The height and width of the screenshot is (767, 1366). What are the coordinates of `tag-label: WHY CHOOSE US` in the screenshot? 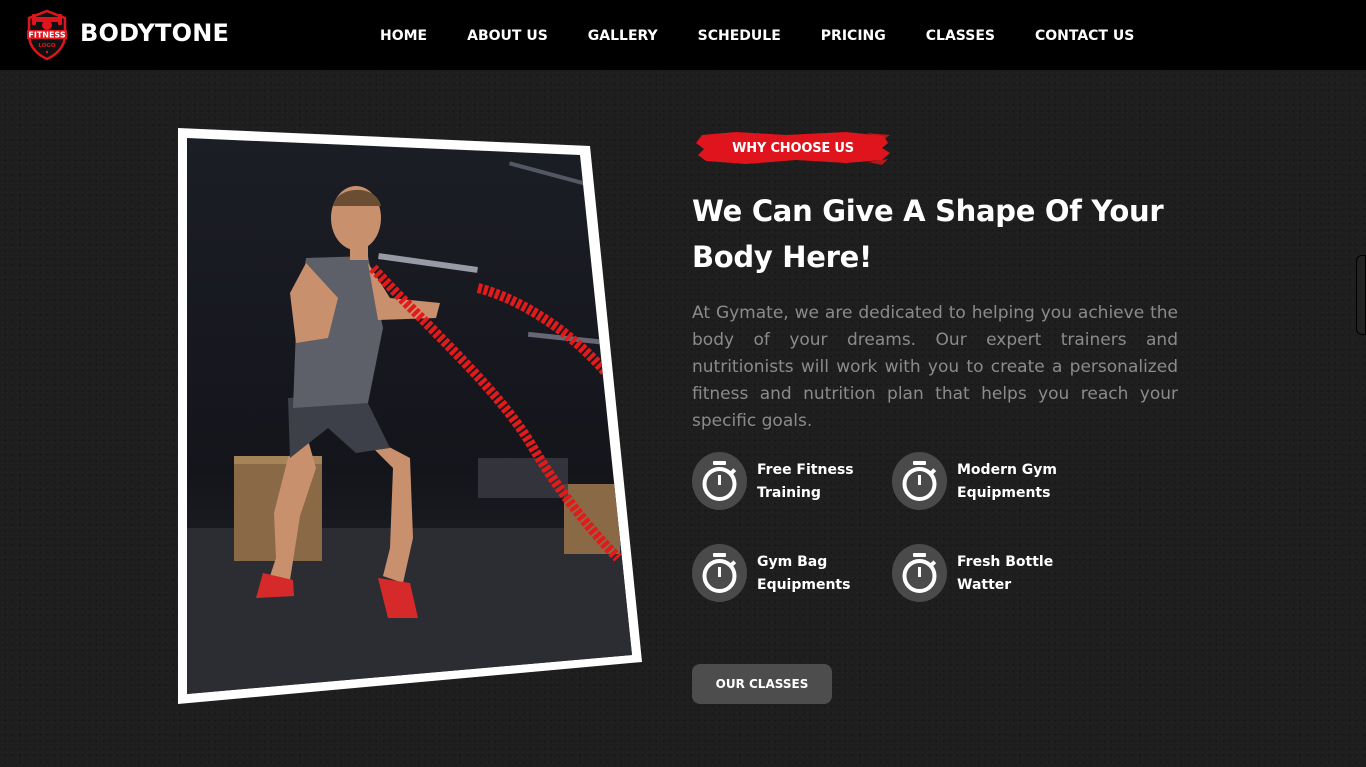 It's located at (793, 148).